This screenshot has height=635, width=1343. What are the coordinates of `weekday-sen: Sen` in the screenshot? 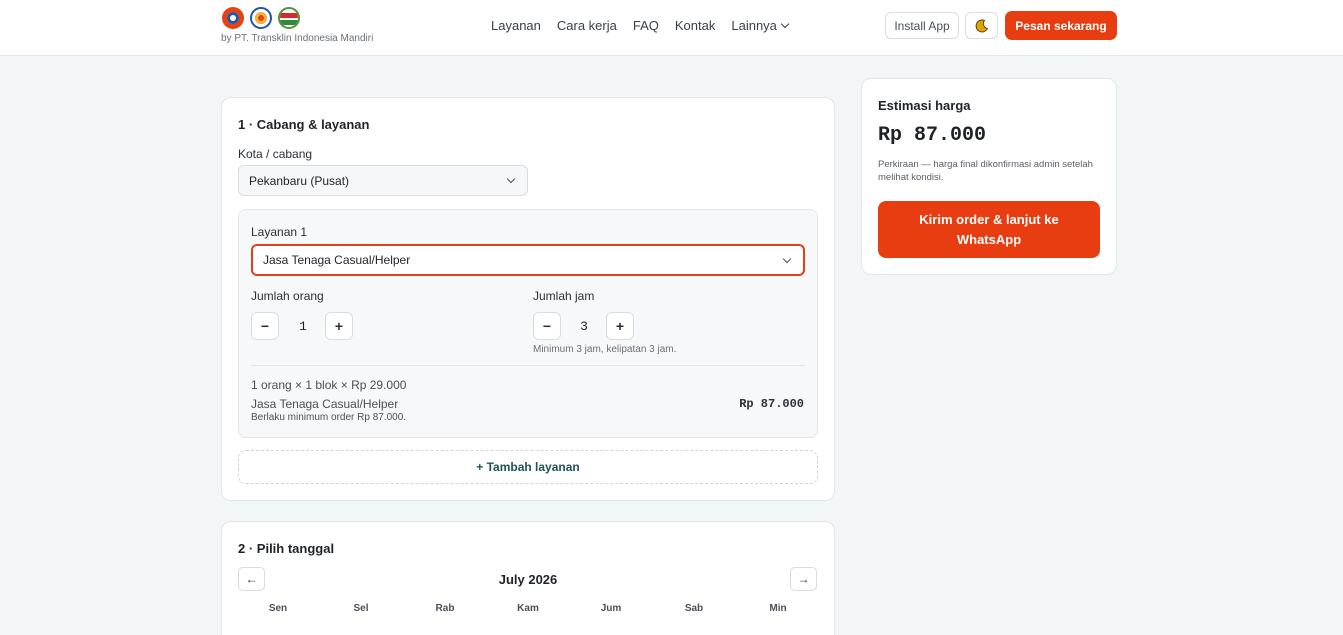 It's located at (278, 608).